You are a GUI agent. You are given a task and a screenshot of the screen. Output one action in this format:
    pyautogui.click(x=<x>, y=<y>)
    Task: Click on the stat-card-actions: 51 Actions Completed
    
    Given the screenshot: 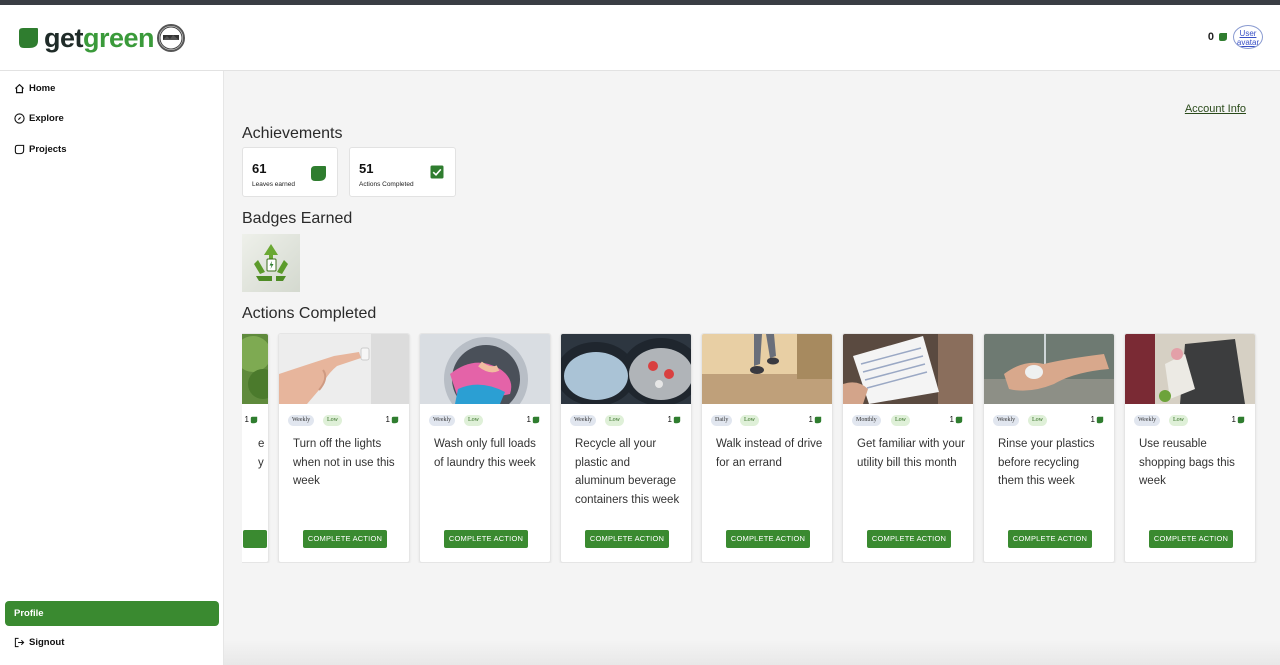 What is the action you would take?
    pyautogui.click(x=402, y=172)
    